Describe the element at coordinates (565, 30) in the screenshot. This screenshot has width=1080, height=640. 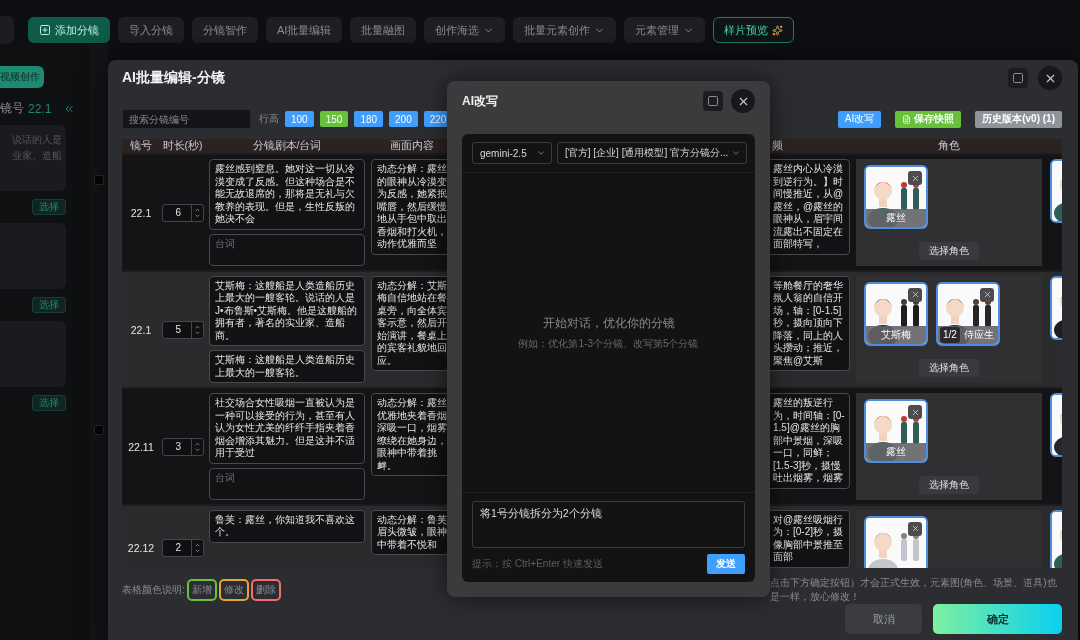
I see `toolbar-button: 批量元素创作` at that location.